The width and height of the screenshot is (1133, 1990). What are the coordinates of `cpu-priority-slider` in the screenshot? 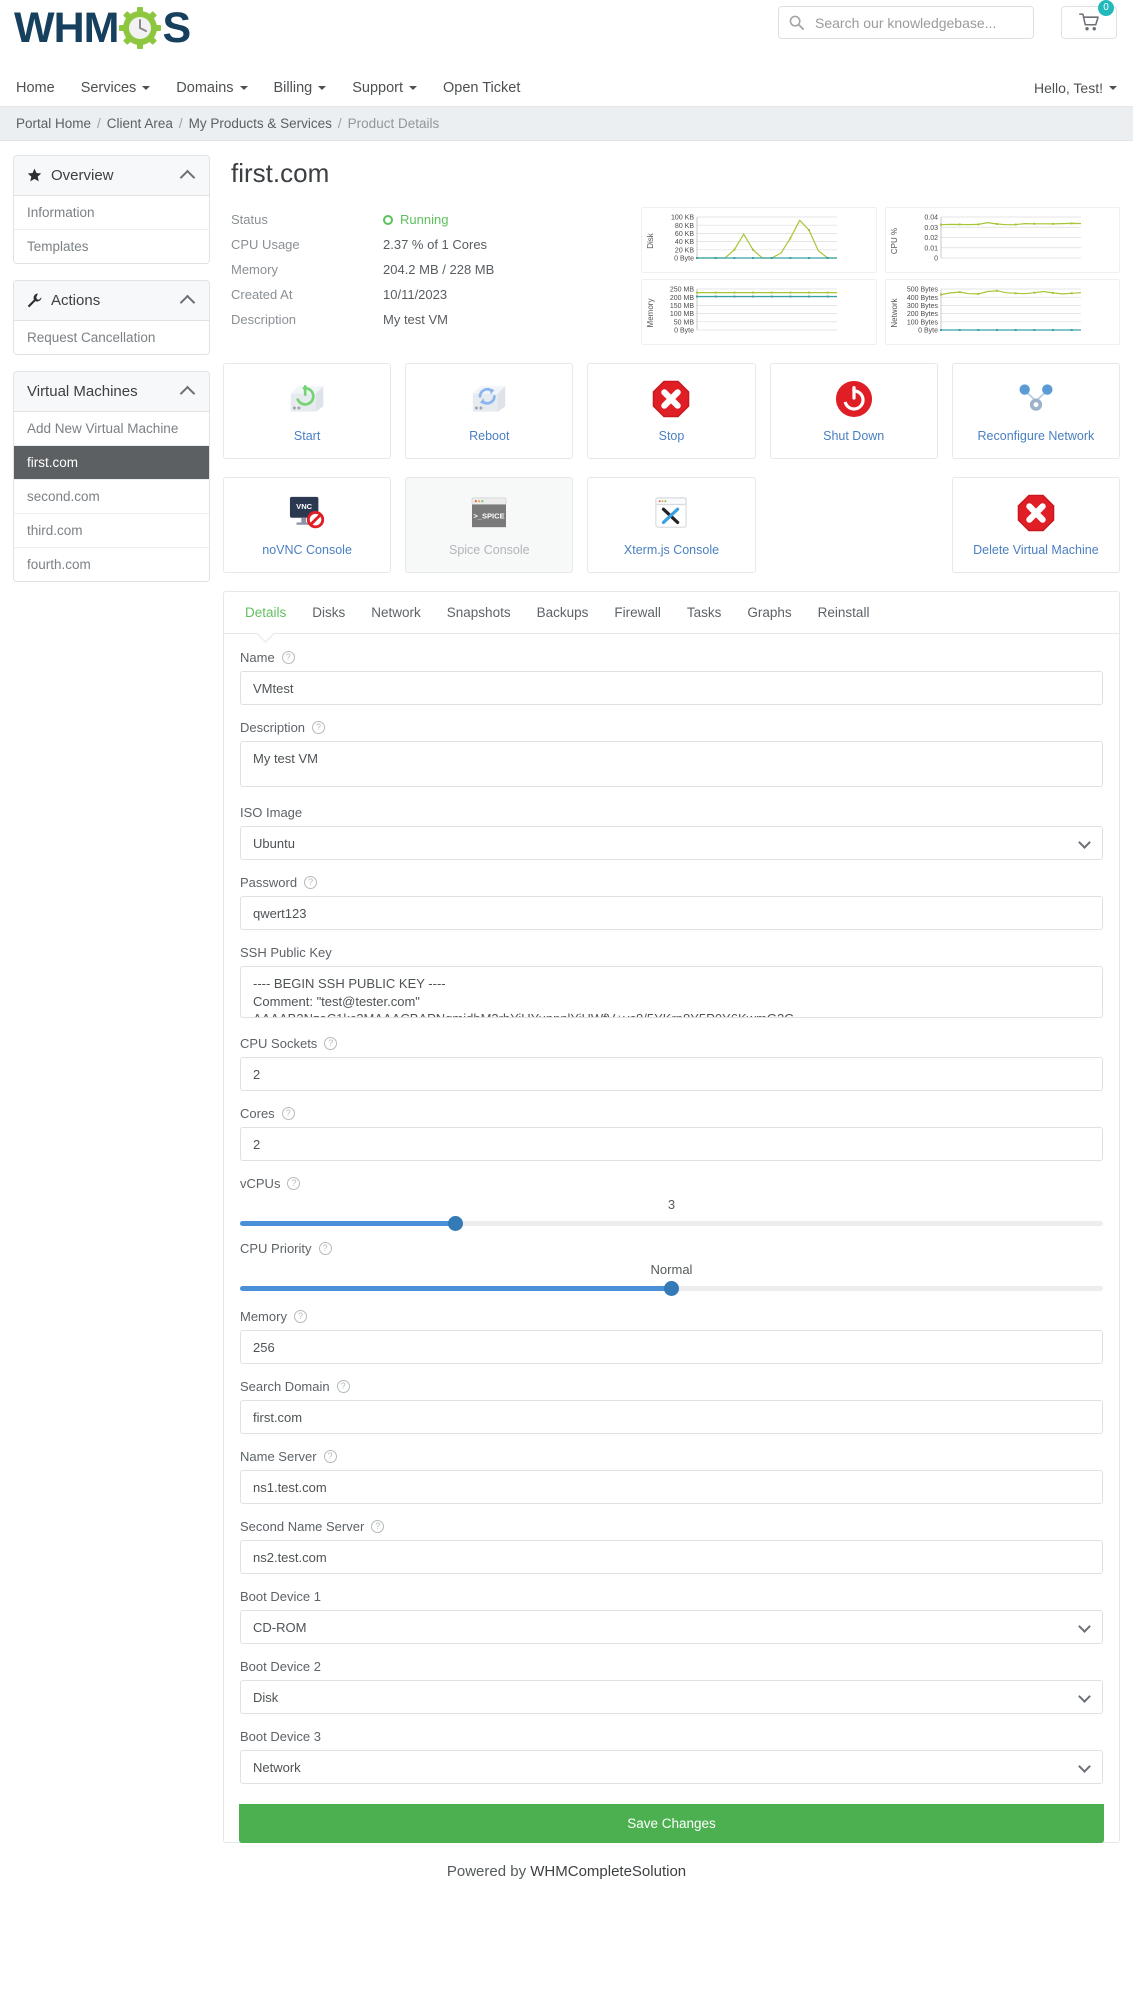 It's located at (671, 1288).